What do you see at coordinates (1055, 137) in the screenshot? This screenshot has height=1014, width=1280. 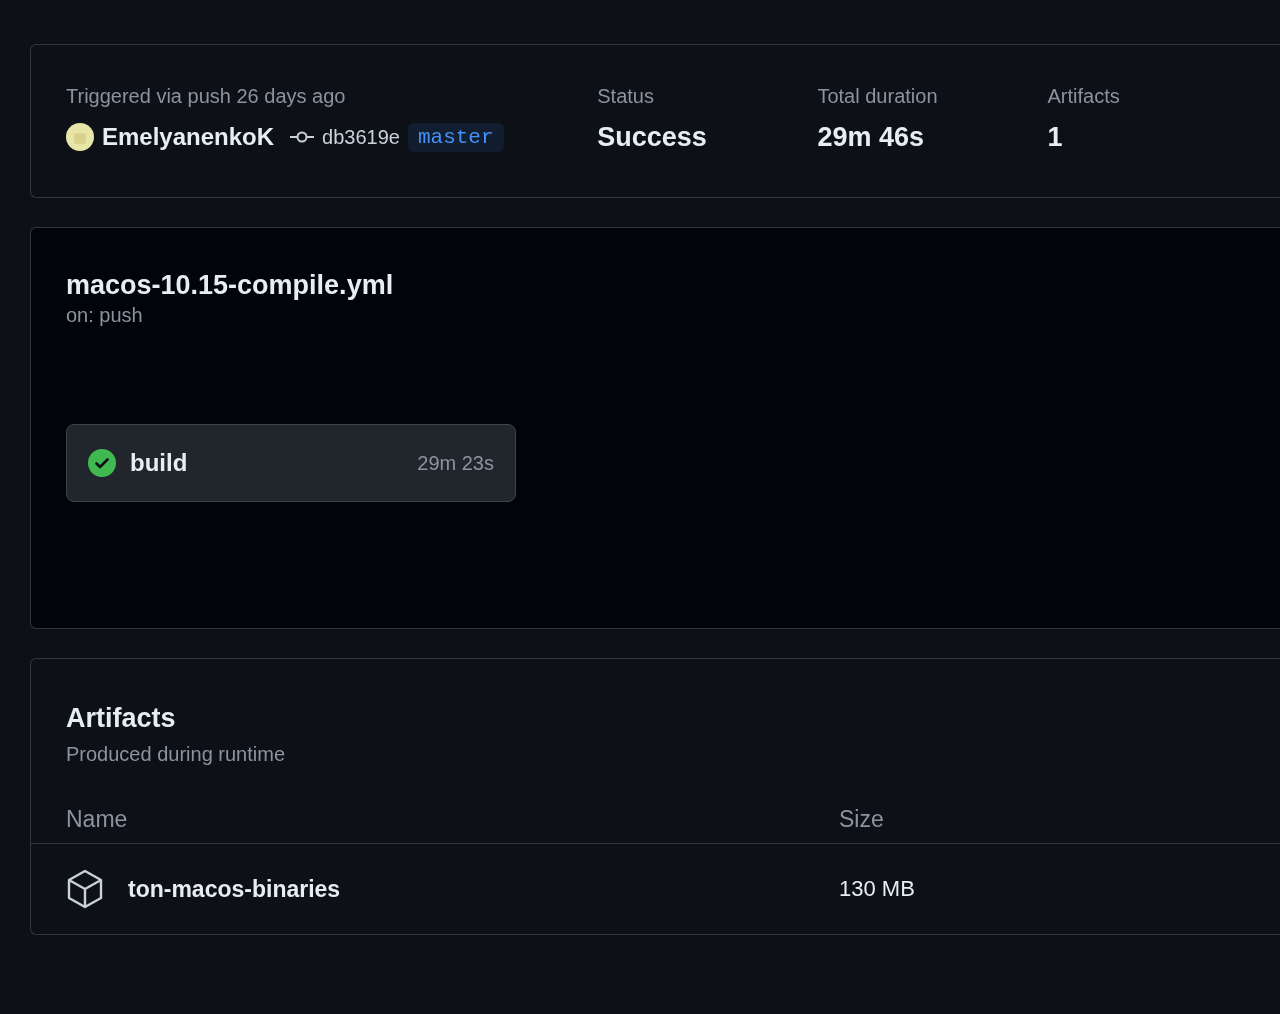 I see `stat-value: 1` at bounding box center [1055, 137].